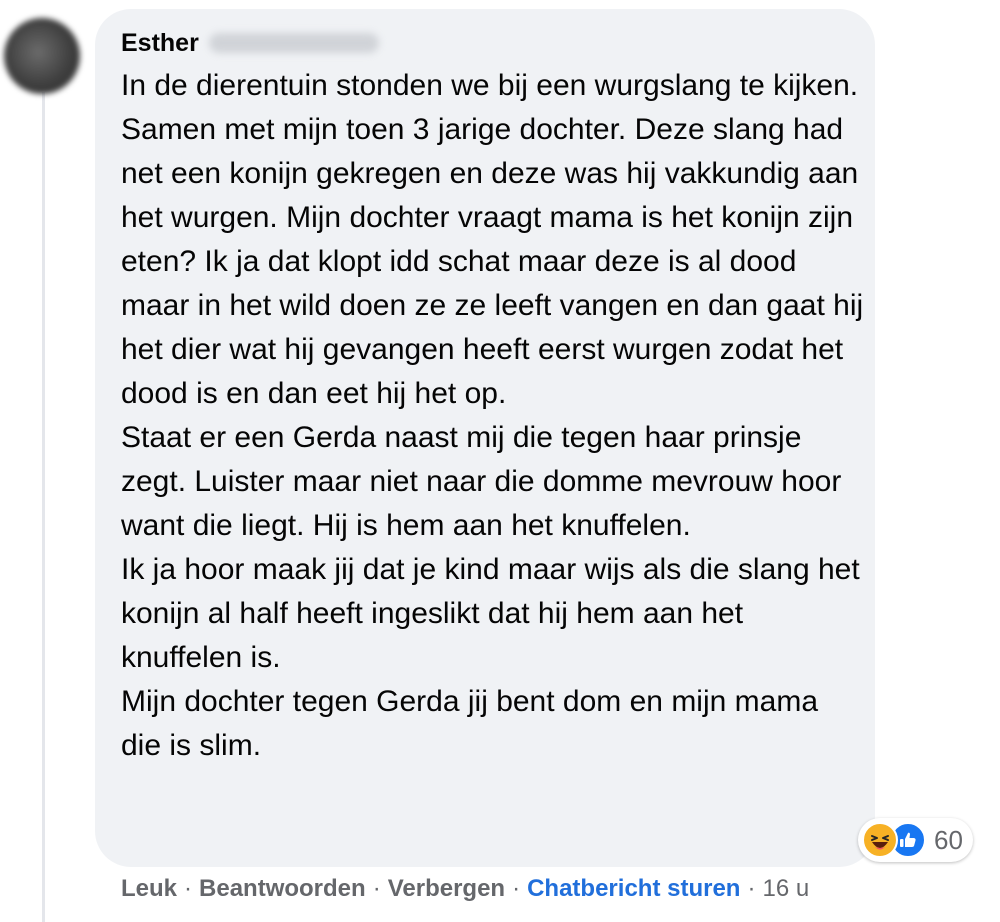 This screenshot has width=1000, height=922. I want to click on timestamp: 16 u, so click(785, 889).